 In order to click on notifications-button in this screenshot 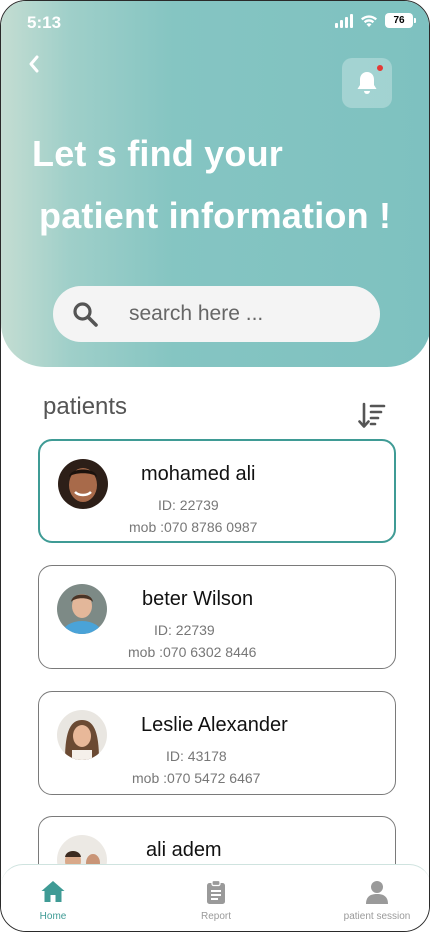, I will do `click(367, 83)`.